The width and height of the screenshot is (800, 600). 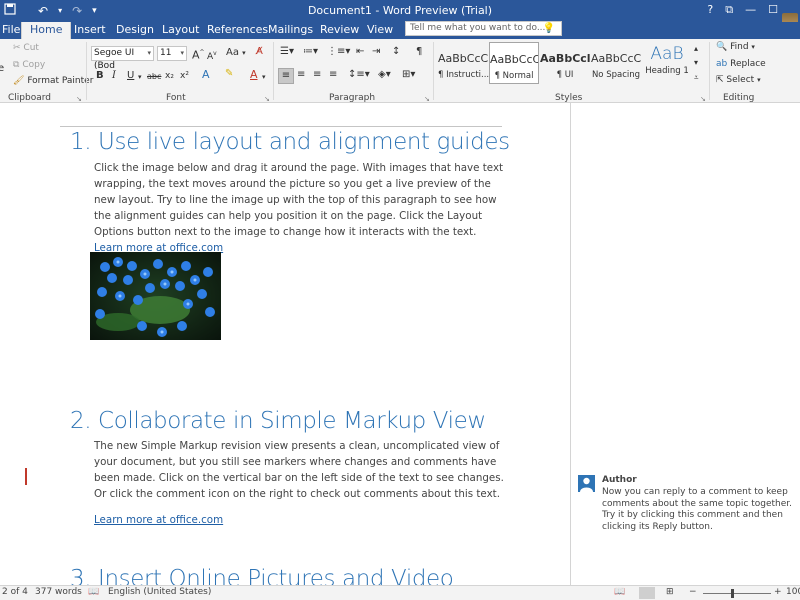 I want to click on page-count: 2 of 4, so click(x=15, y=592).